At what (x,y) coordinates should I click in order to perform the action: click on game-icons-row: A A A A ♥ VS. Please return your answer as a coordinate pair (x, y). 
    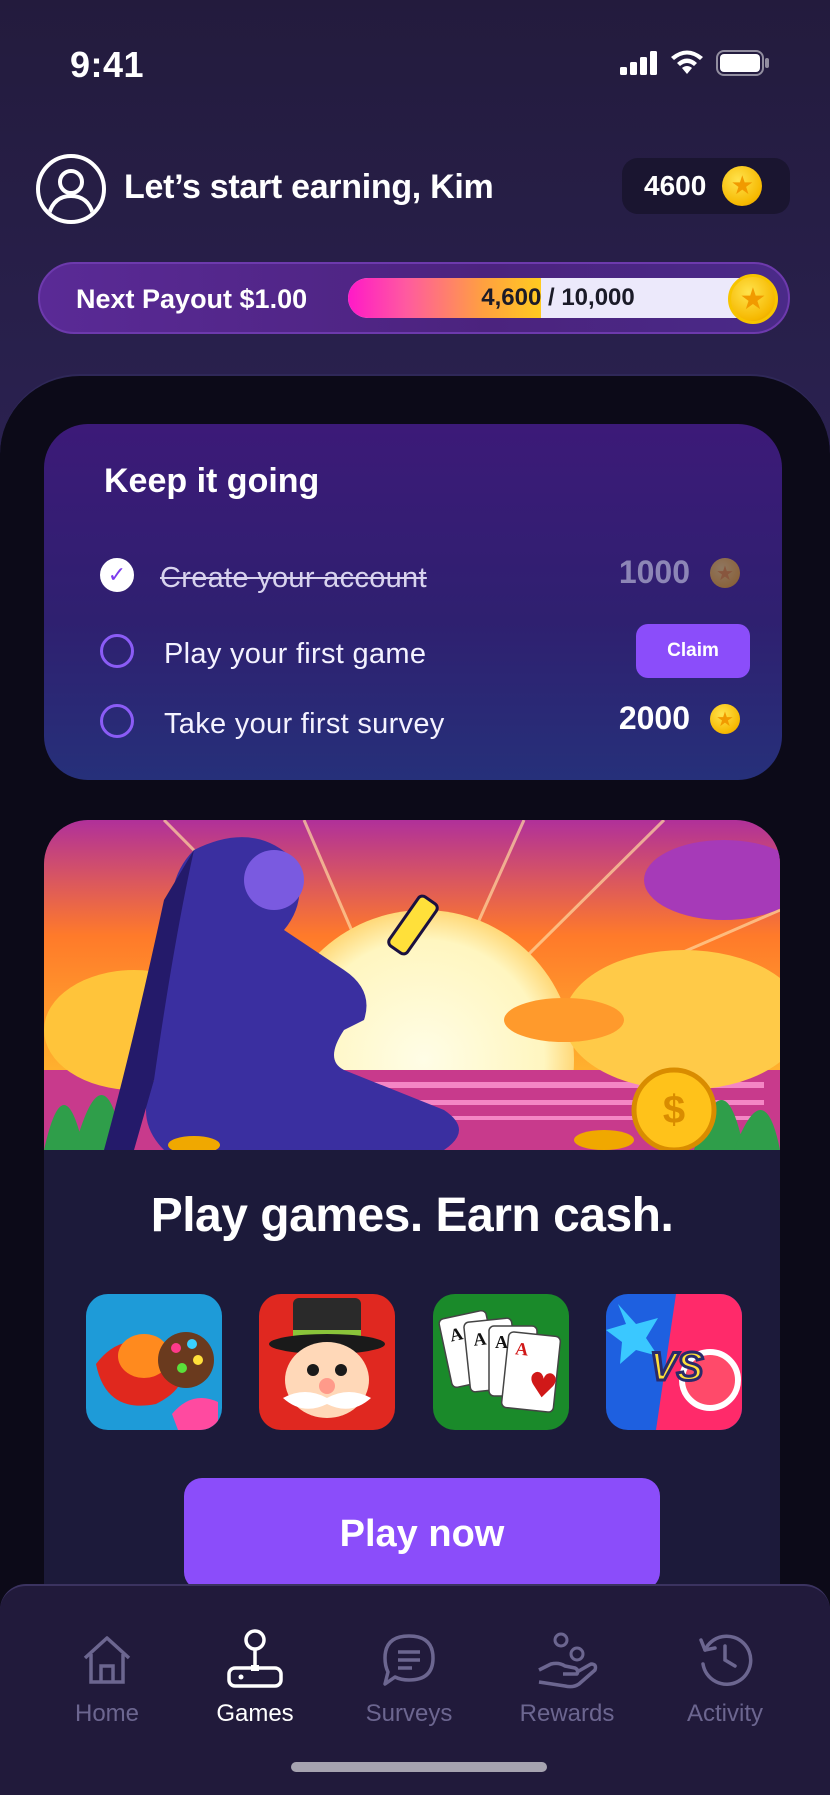
    Looking at the image, I should click on (414, 1362).